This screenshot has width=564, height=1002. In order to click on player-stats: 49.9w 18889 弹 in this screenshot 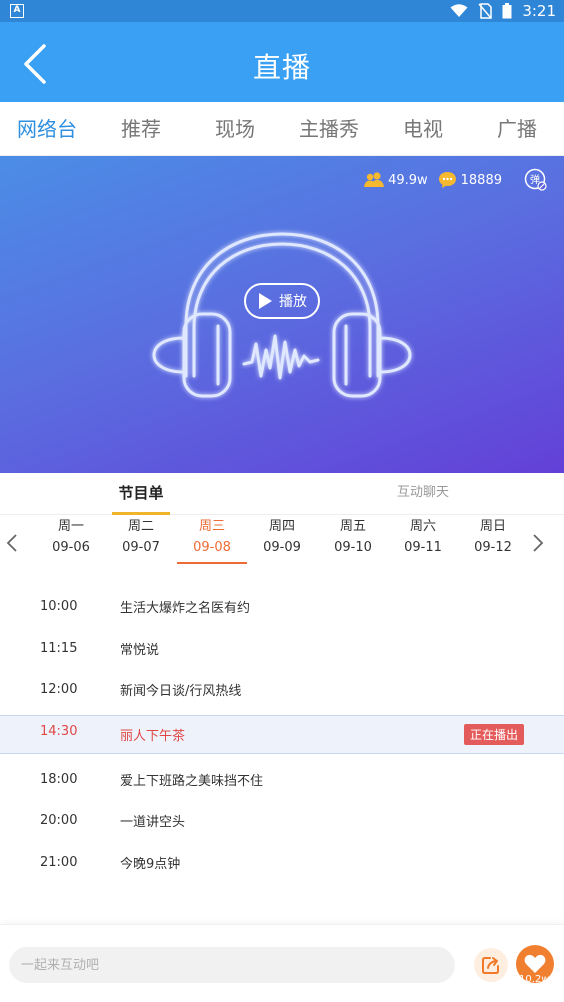, I will do `click(456, 180)`.